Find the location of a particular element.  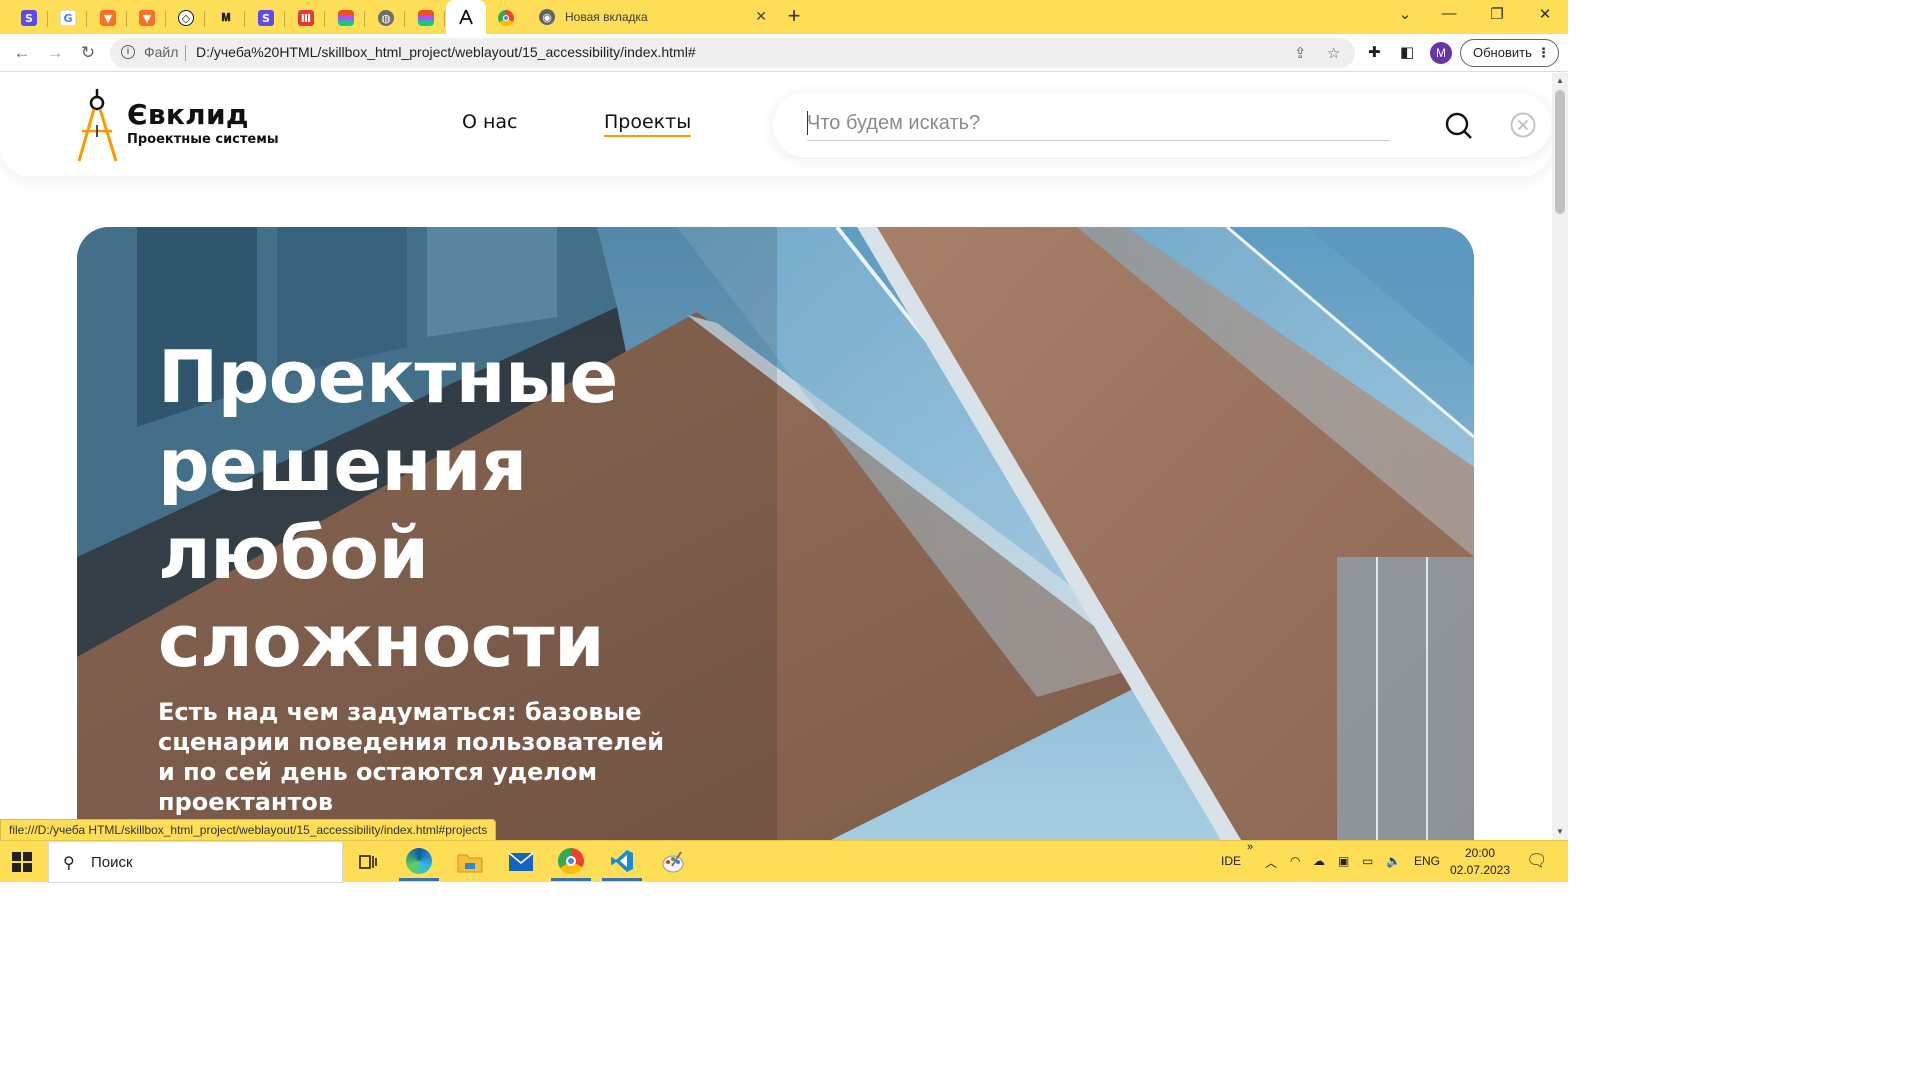

book-icon: Ⅲ is located at coordinates (306, 18).